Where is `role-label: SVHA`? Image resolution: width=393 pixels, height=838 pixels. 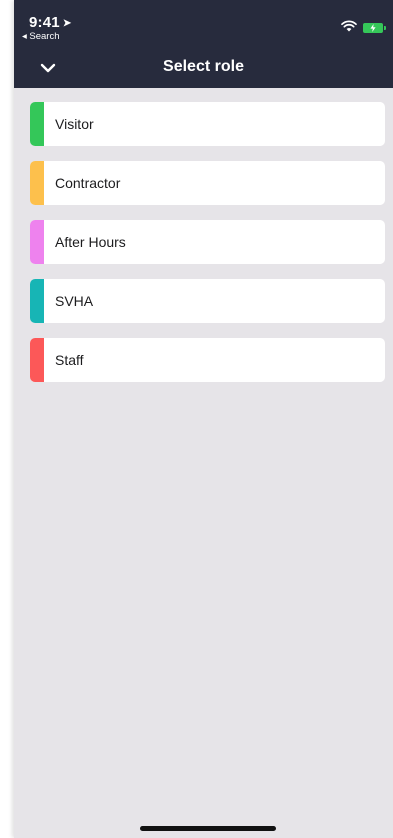 role-label: SVHA is located at coordinates (74, 301).